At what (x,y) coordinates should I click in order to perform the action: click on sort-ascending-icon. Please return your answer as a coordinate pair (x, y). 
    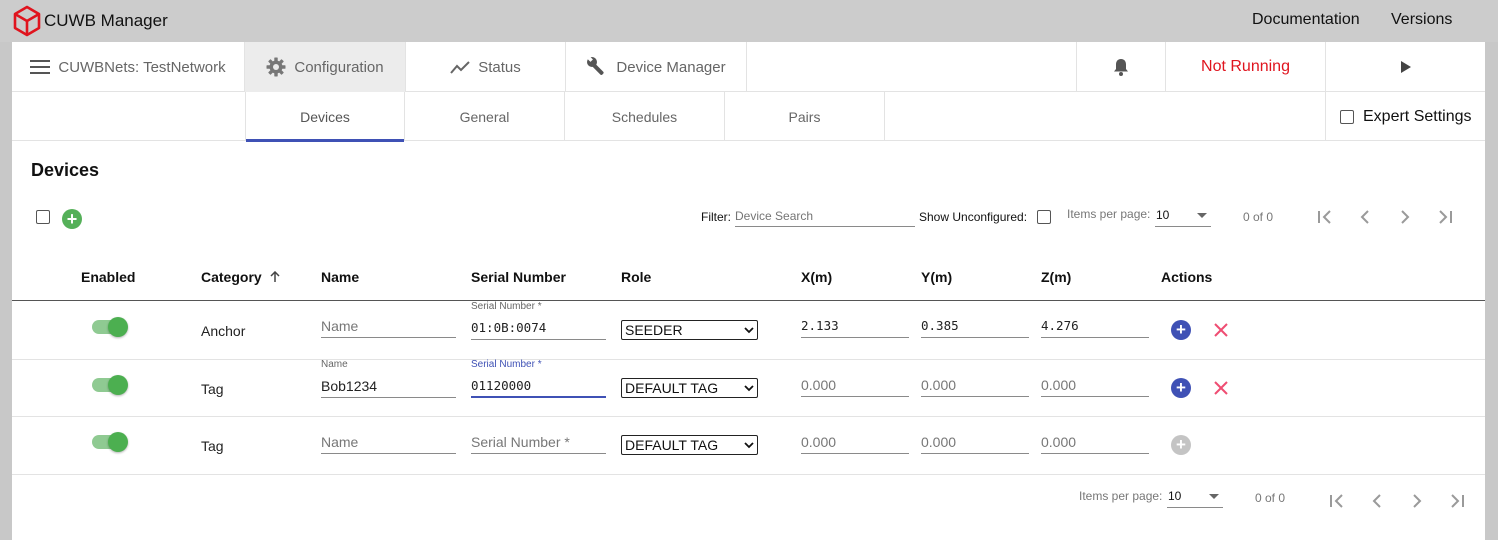
    Looking at the image, I should click on (275, 276).